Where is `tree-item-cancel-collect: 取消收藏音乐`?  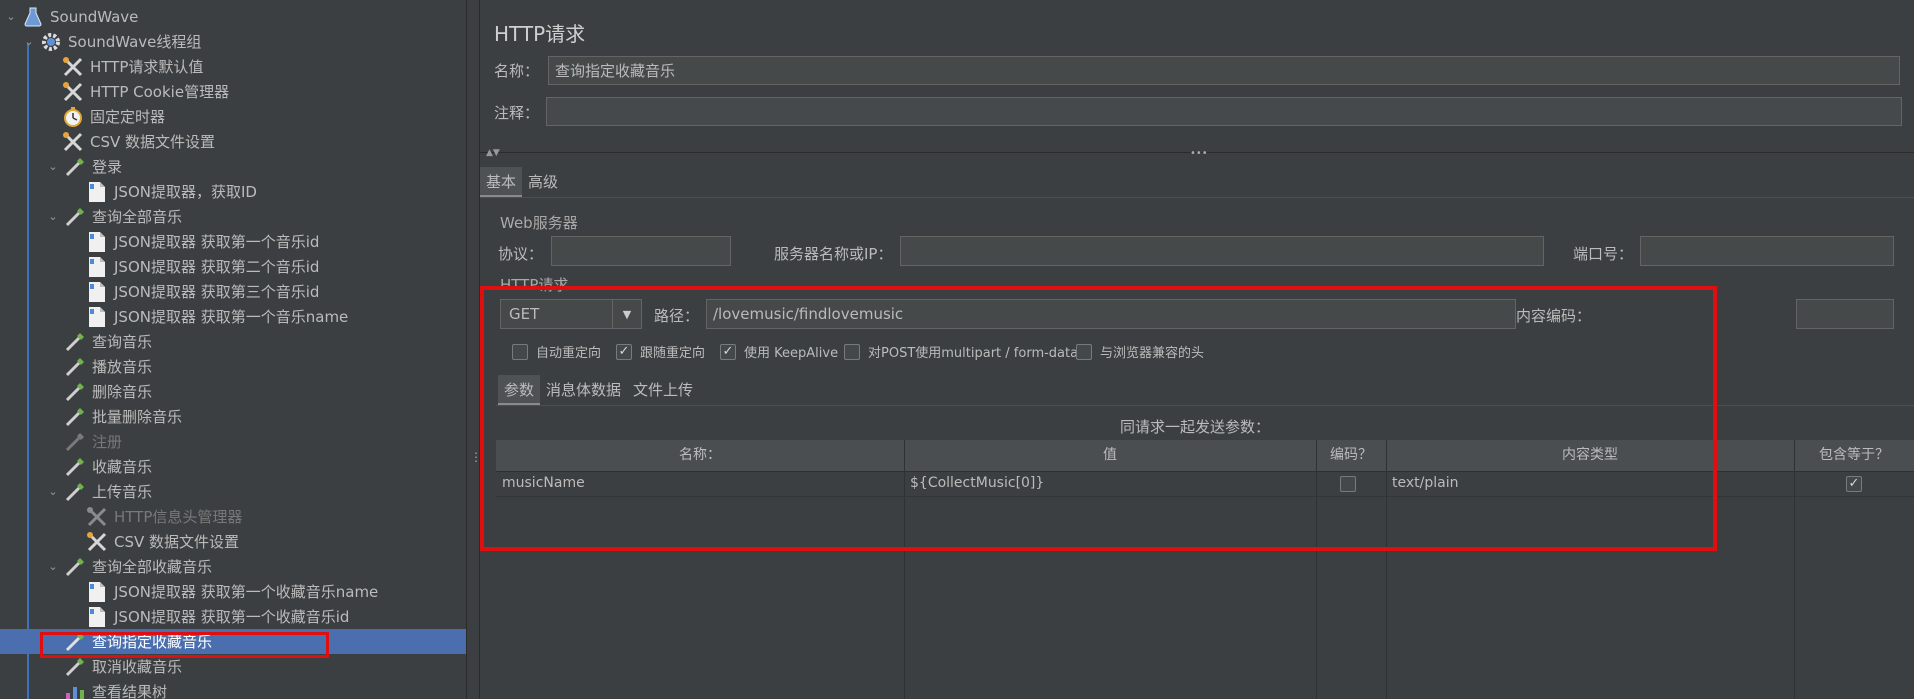
tree-item-cancel-collect: 取消收藏音乐 is located at coordinates (233, 666).